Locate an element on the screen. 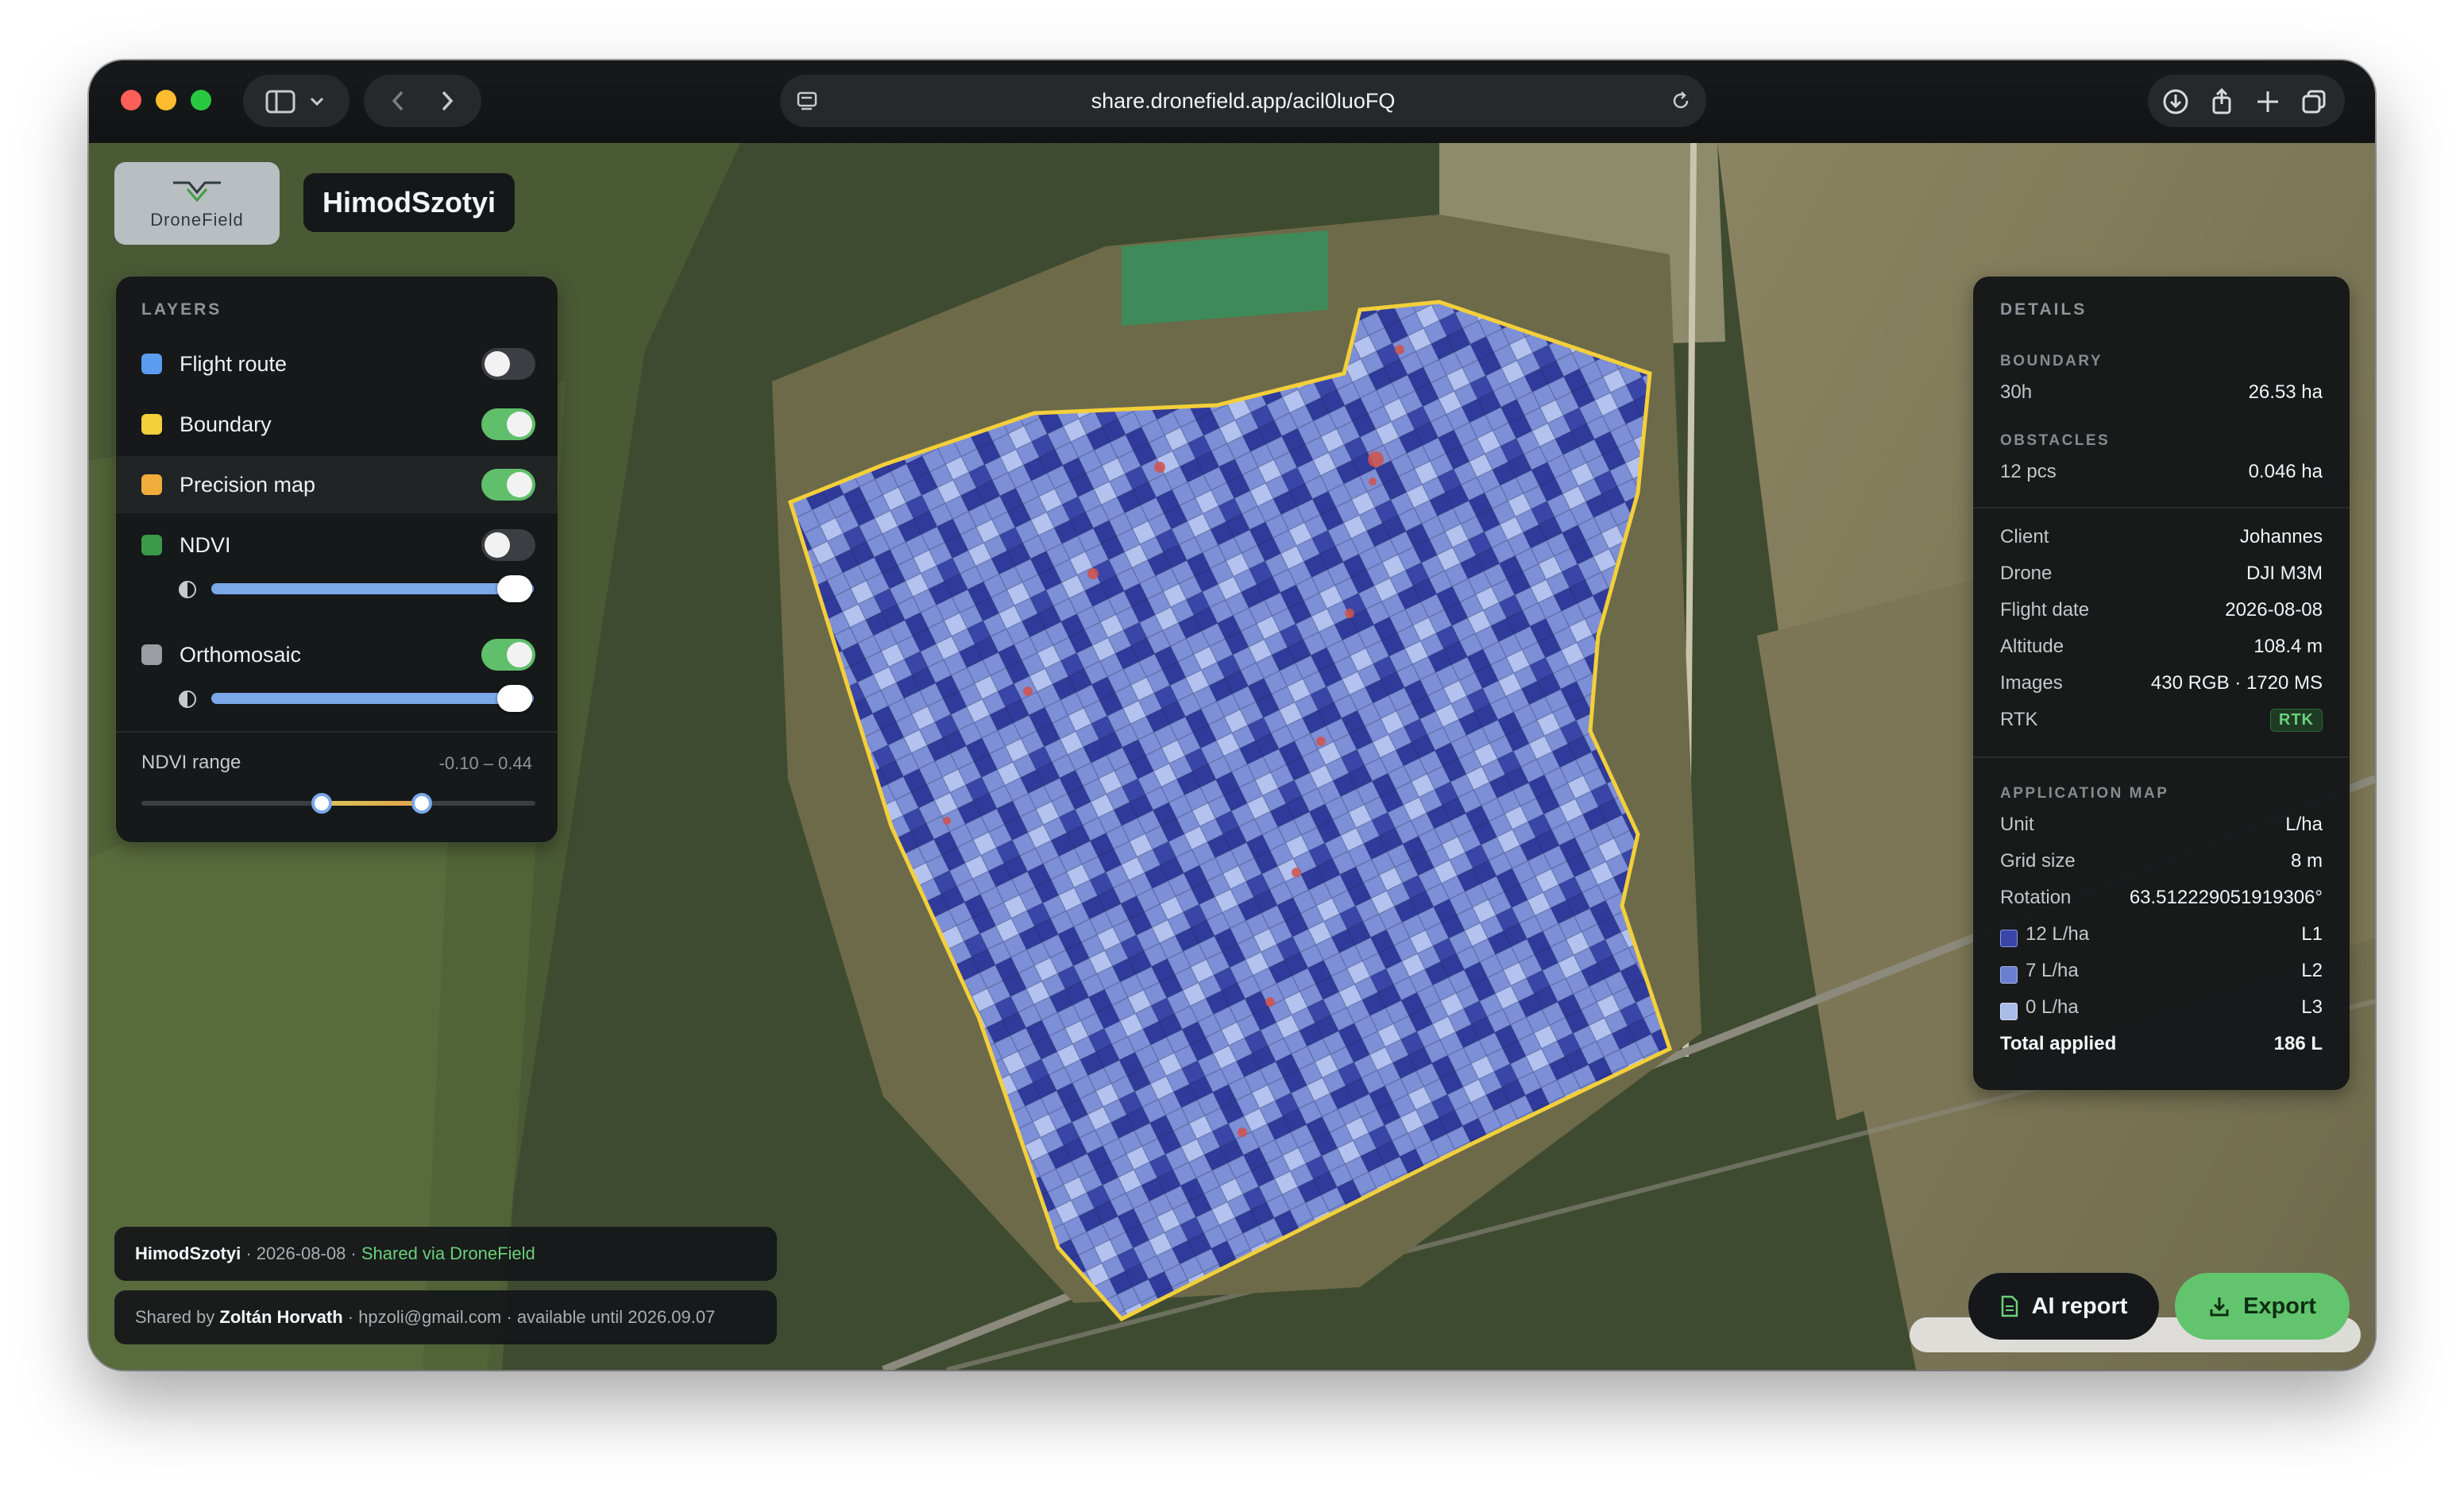 This screenshot has width=2464, height=1489. flight-route-toggle is located at coordinates (508, 364).